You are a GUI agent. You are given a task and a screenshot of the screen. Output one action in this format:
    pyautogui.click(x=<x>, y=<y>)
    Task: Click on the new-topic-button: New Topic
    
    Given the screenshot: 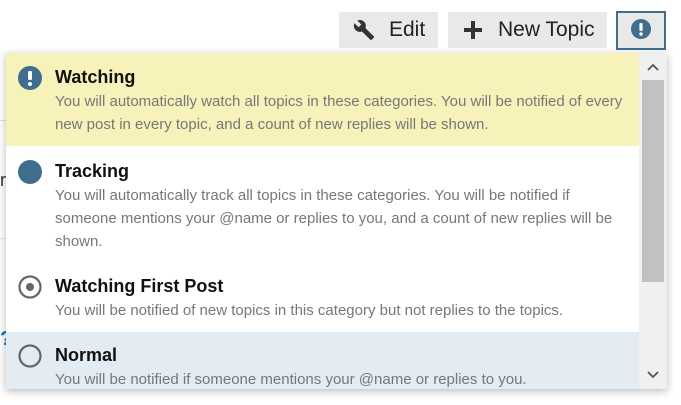 What is the action you would take?
    pyautogui.click(x=527, y=30)
    